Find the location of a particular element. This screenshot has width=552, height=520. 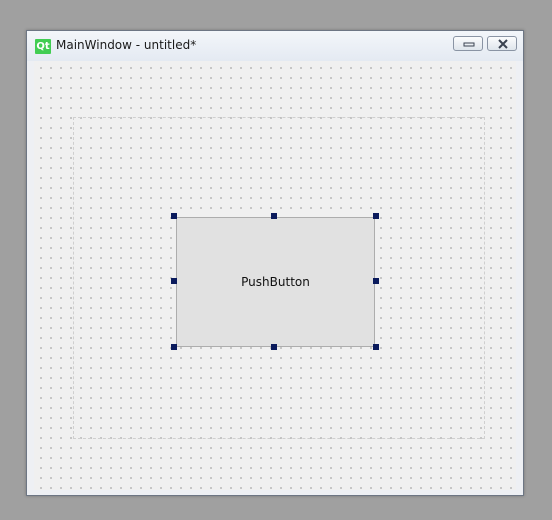

close-button is located at coordinates (502, 43).